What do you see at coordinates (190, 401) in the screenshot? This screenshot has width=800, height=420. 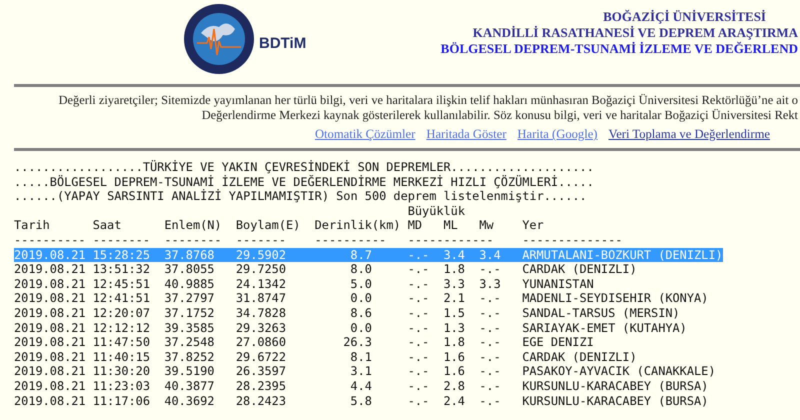 I see `table-cell-text: 40.3692` at bounding box center [190, 401].